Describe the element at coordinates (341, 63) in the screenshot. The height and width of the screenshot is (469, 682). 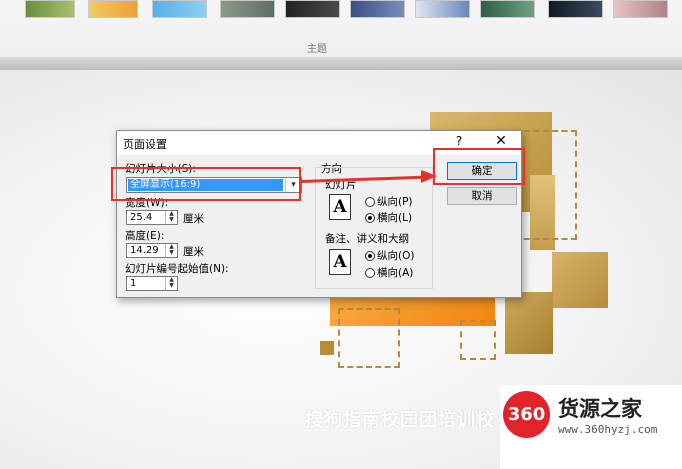
I see `ribbon-bottom-border` at that location.